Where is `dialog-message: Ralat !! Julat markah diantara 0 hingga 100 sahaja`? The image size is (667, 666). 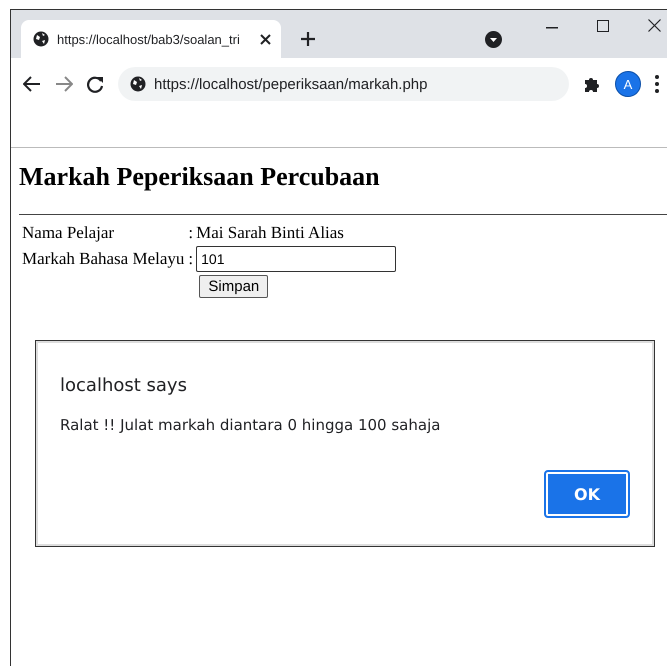 dialog-message: Ralat !! Julat markah diantara 0 hingga 100 sahaja is located at coordinates (251, 425).